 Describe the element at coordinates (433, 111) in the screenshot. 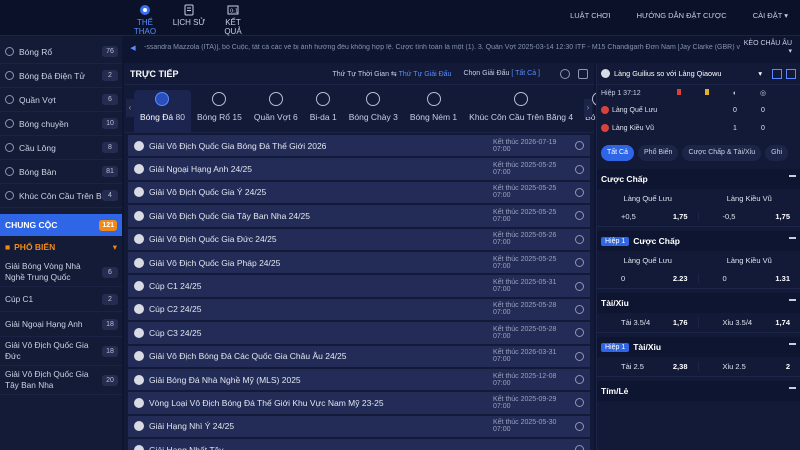

I see `sport-tab: Bóng Ném 1` at that location.